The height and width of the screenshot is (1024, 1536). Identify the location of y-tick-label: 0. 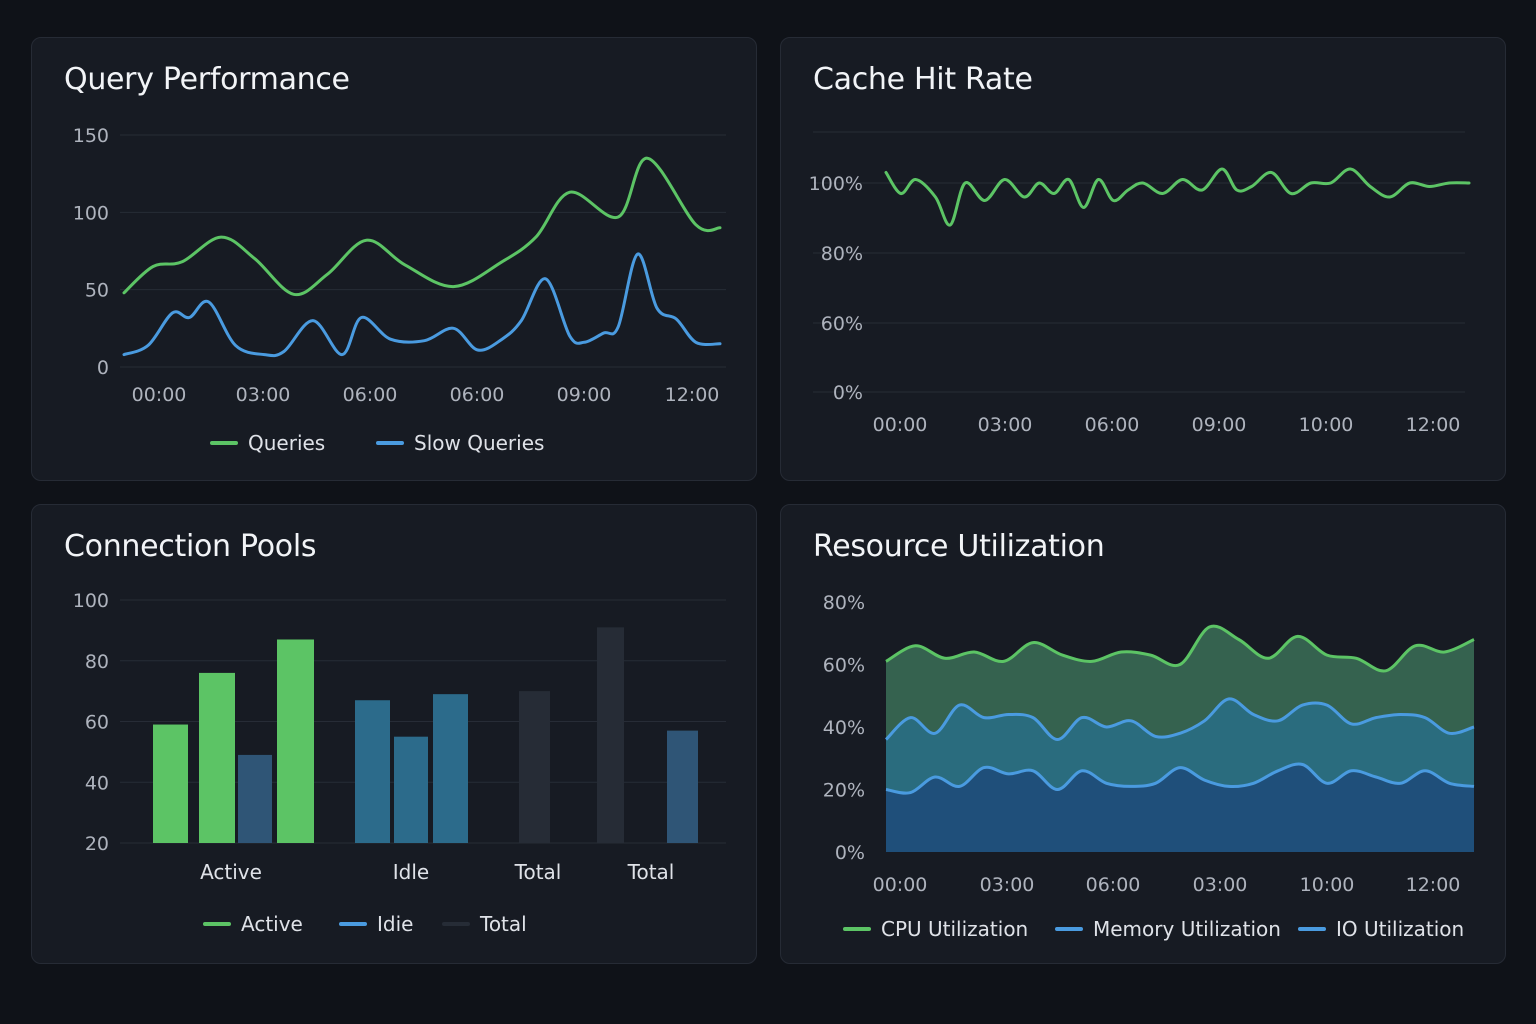
(103, 368).